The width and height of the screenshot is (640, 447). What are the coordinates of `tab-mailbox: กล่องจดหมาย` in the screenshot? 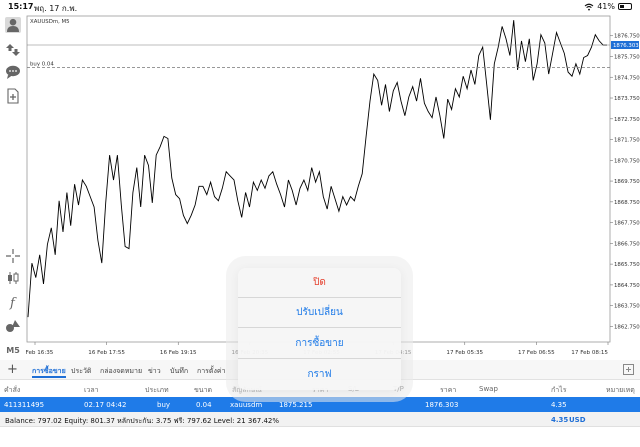 It's located at (121, 371).